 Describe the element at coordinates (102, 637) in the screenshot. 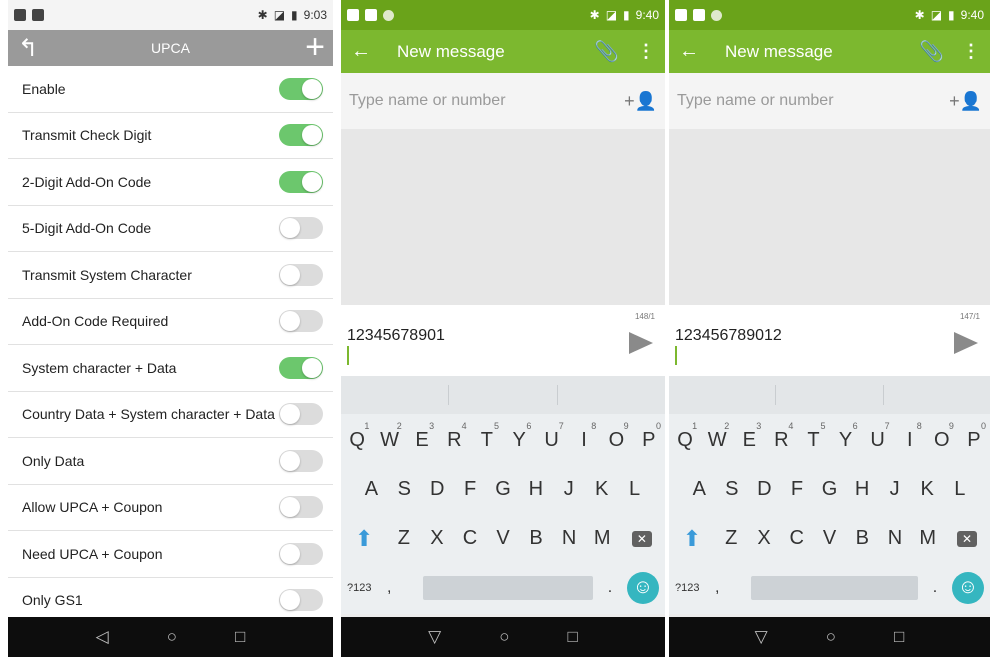

I see `nav-back-icon: ◁` at that location.